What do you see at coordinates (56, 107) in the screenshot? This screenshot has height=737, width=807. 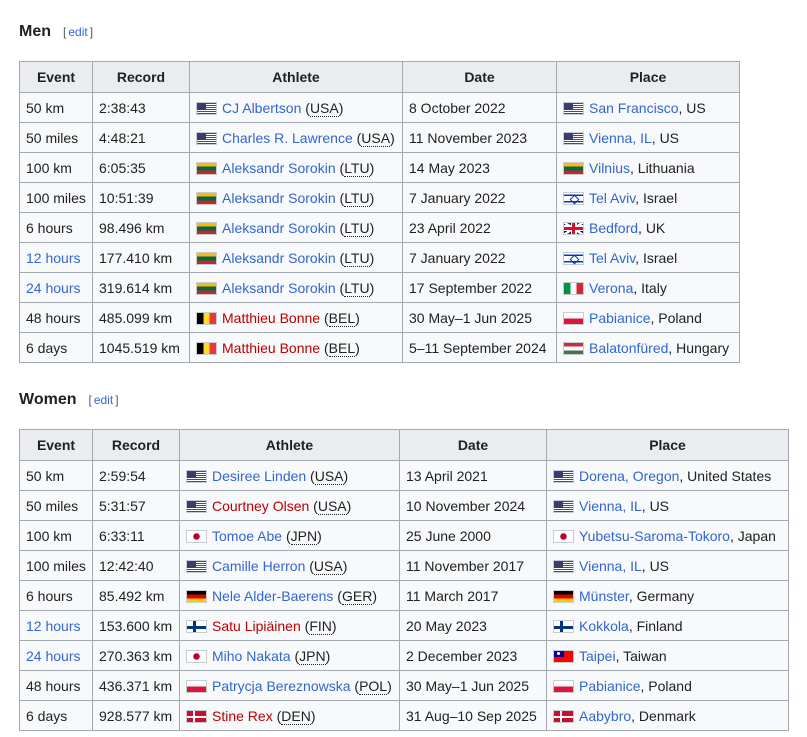 I see `event-cell: 50 km` at bounding box center [56, 107].